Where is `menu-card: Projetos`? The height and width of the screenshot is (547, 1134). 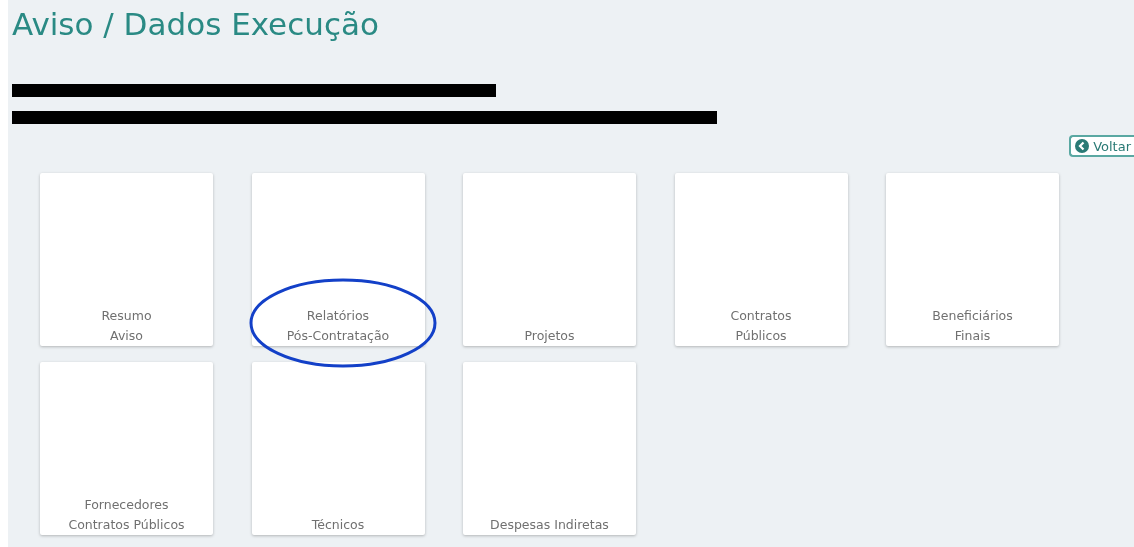 menu-card: Projetos is located at coordinates (549, 259).